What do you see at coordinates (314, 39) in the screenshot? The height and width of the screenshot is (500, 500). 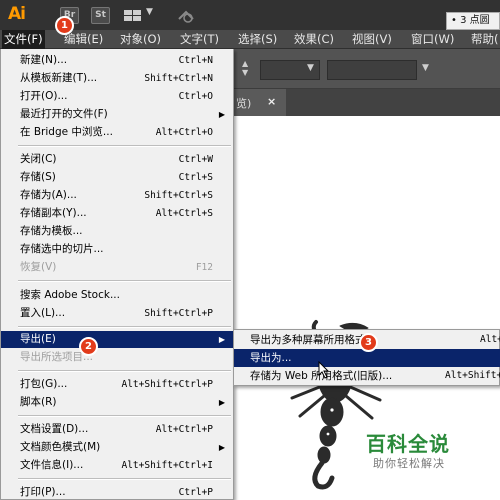 I see `menu-effect: 效果(C)` at bounding box center [314, 39].